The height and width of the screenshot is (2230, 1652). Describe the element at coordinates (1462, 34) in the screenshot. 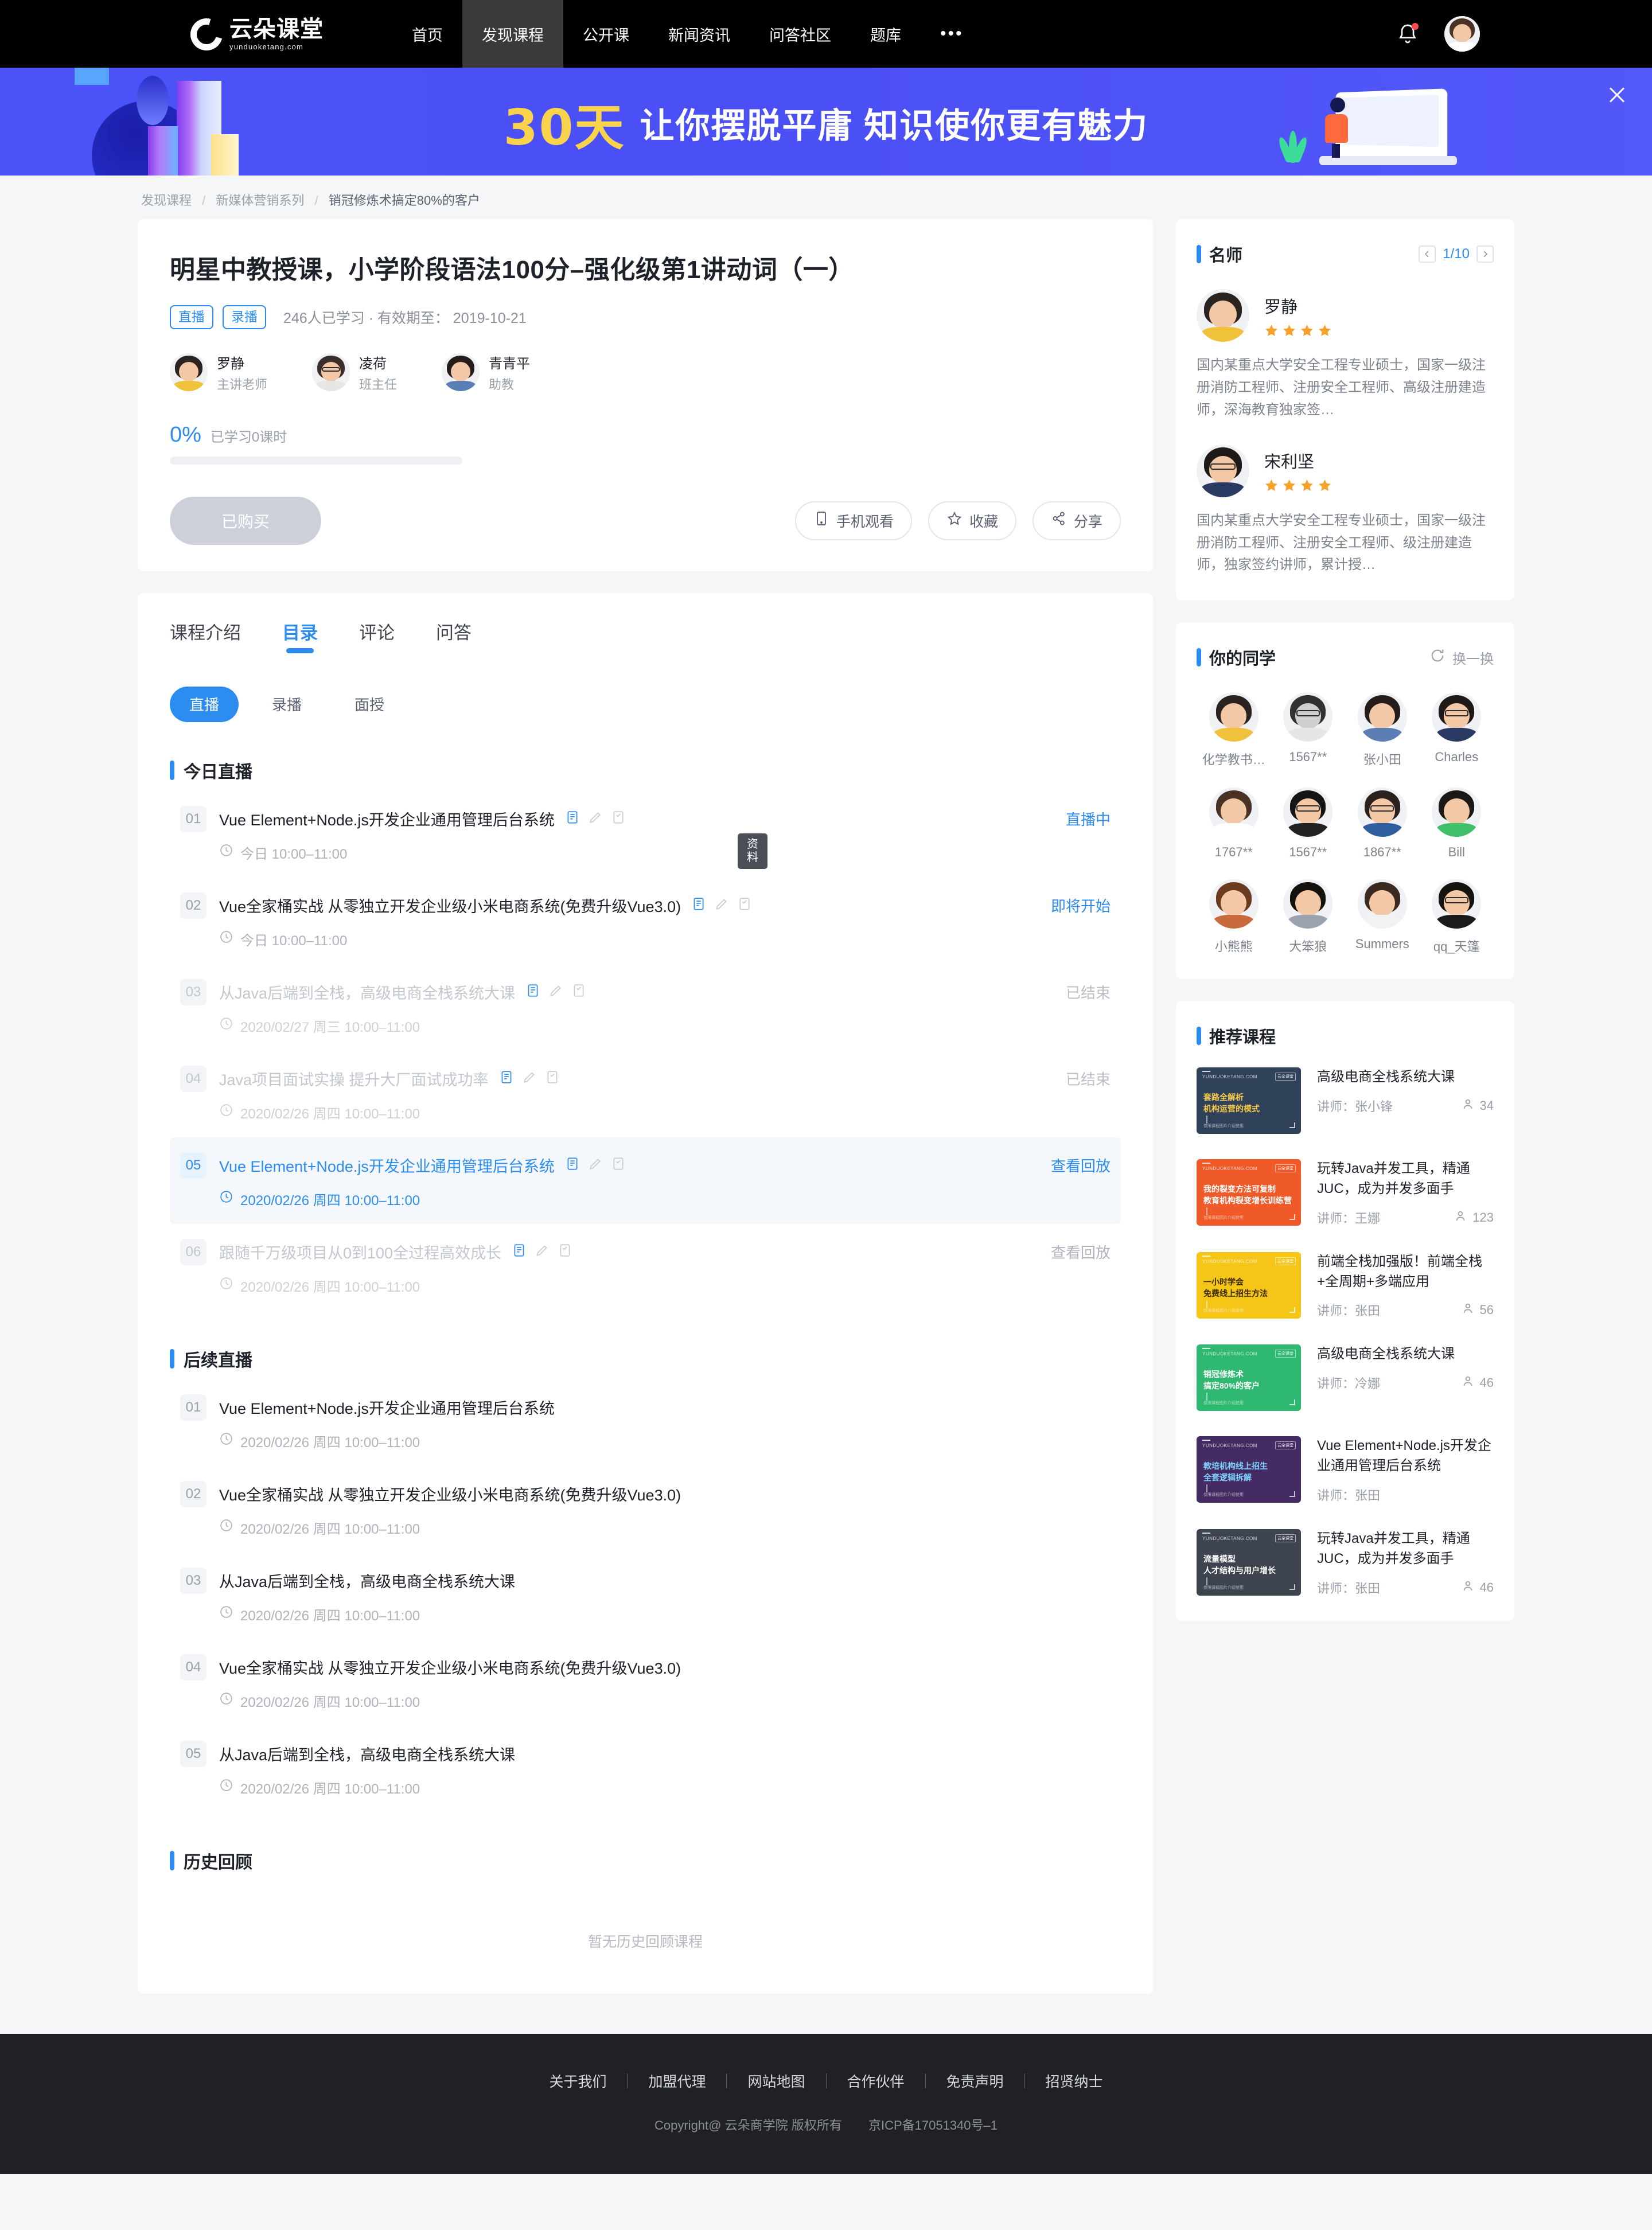

I see `user-avatar` at that location.